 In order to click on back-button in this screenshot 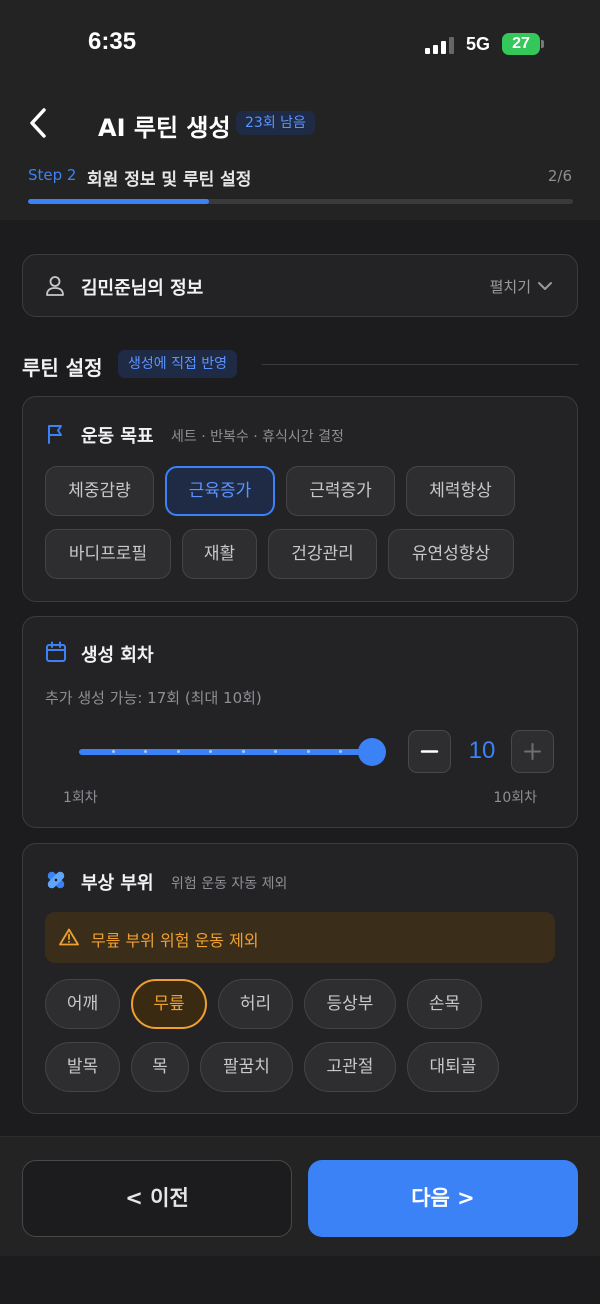, I will do `click(39, 123)`.